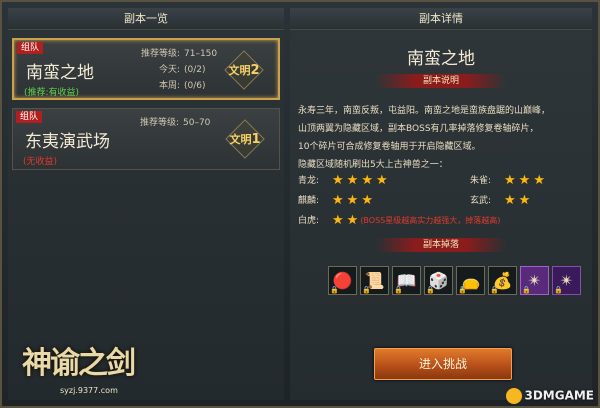  What do you see at coordinates (438, 280) in the screenshot?
I see `drop-slot: 🎲 🔒` at bounding box center [438, 280].